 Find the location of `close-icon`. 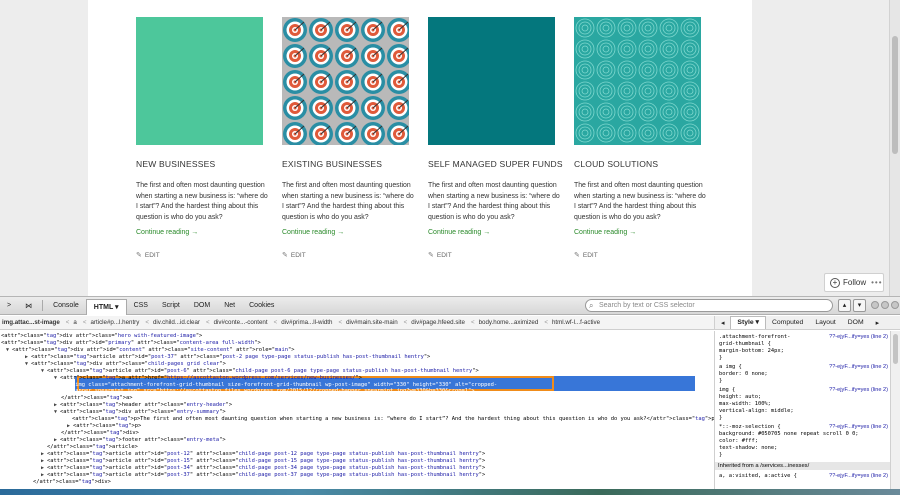

close-icon is located at coordinates (895, 305).